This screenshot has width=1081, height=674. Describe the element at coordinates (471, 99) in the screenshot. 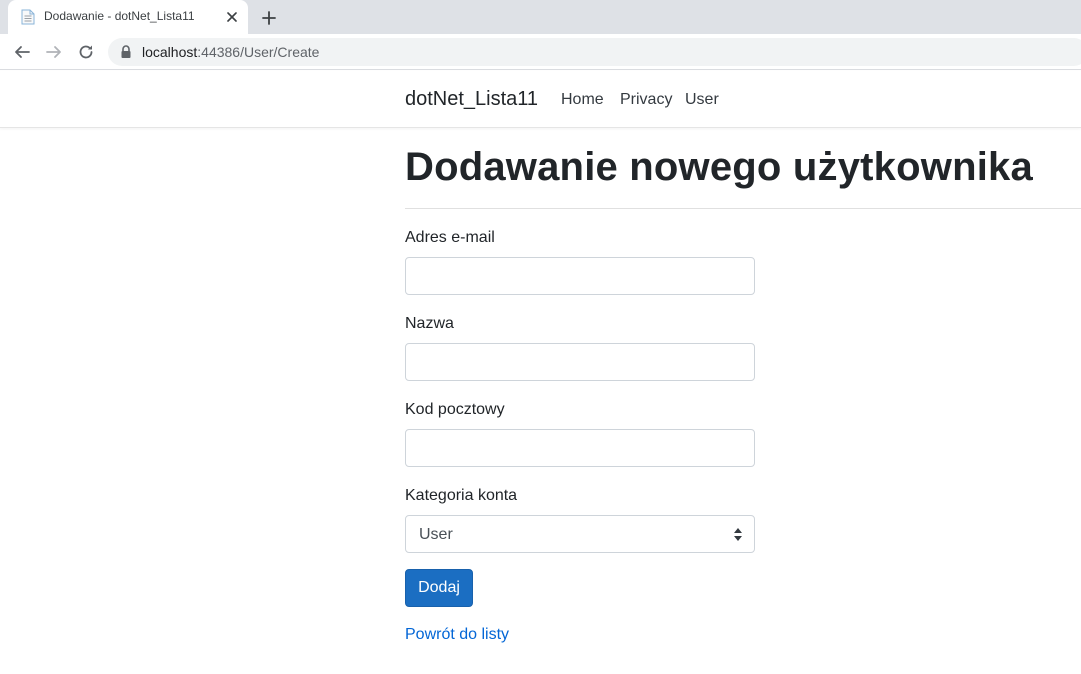

I see `navbar-brand: dotNet_Lista11` at that location.